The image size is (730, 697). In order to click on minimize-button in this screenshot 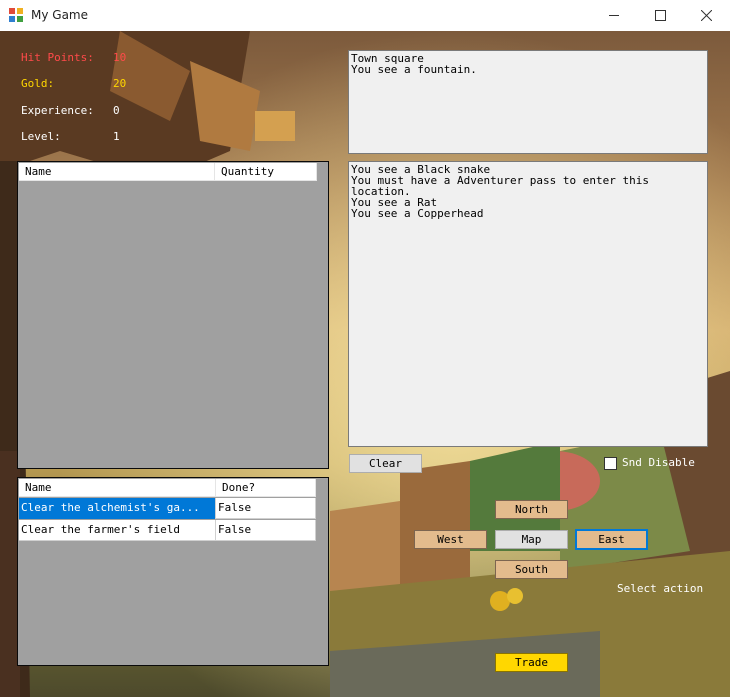, I will do `click(614, 15)`.